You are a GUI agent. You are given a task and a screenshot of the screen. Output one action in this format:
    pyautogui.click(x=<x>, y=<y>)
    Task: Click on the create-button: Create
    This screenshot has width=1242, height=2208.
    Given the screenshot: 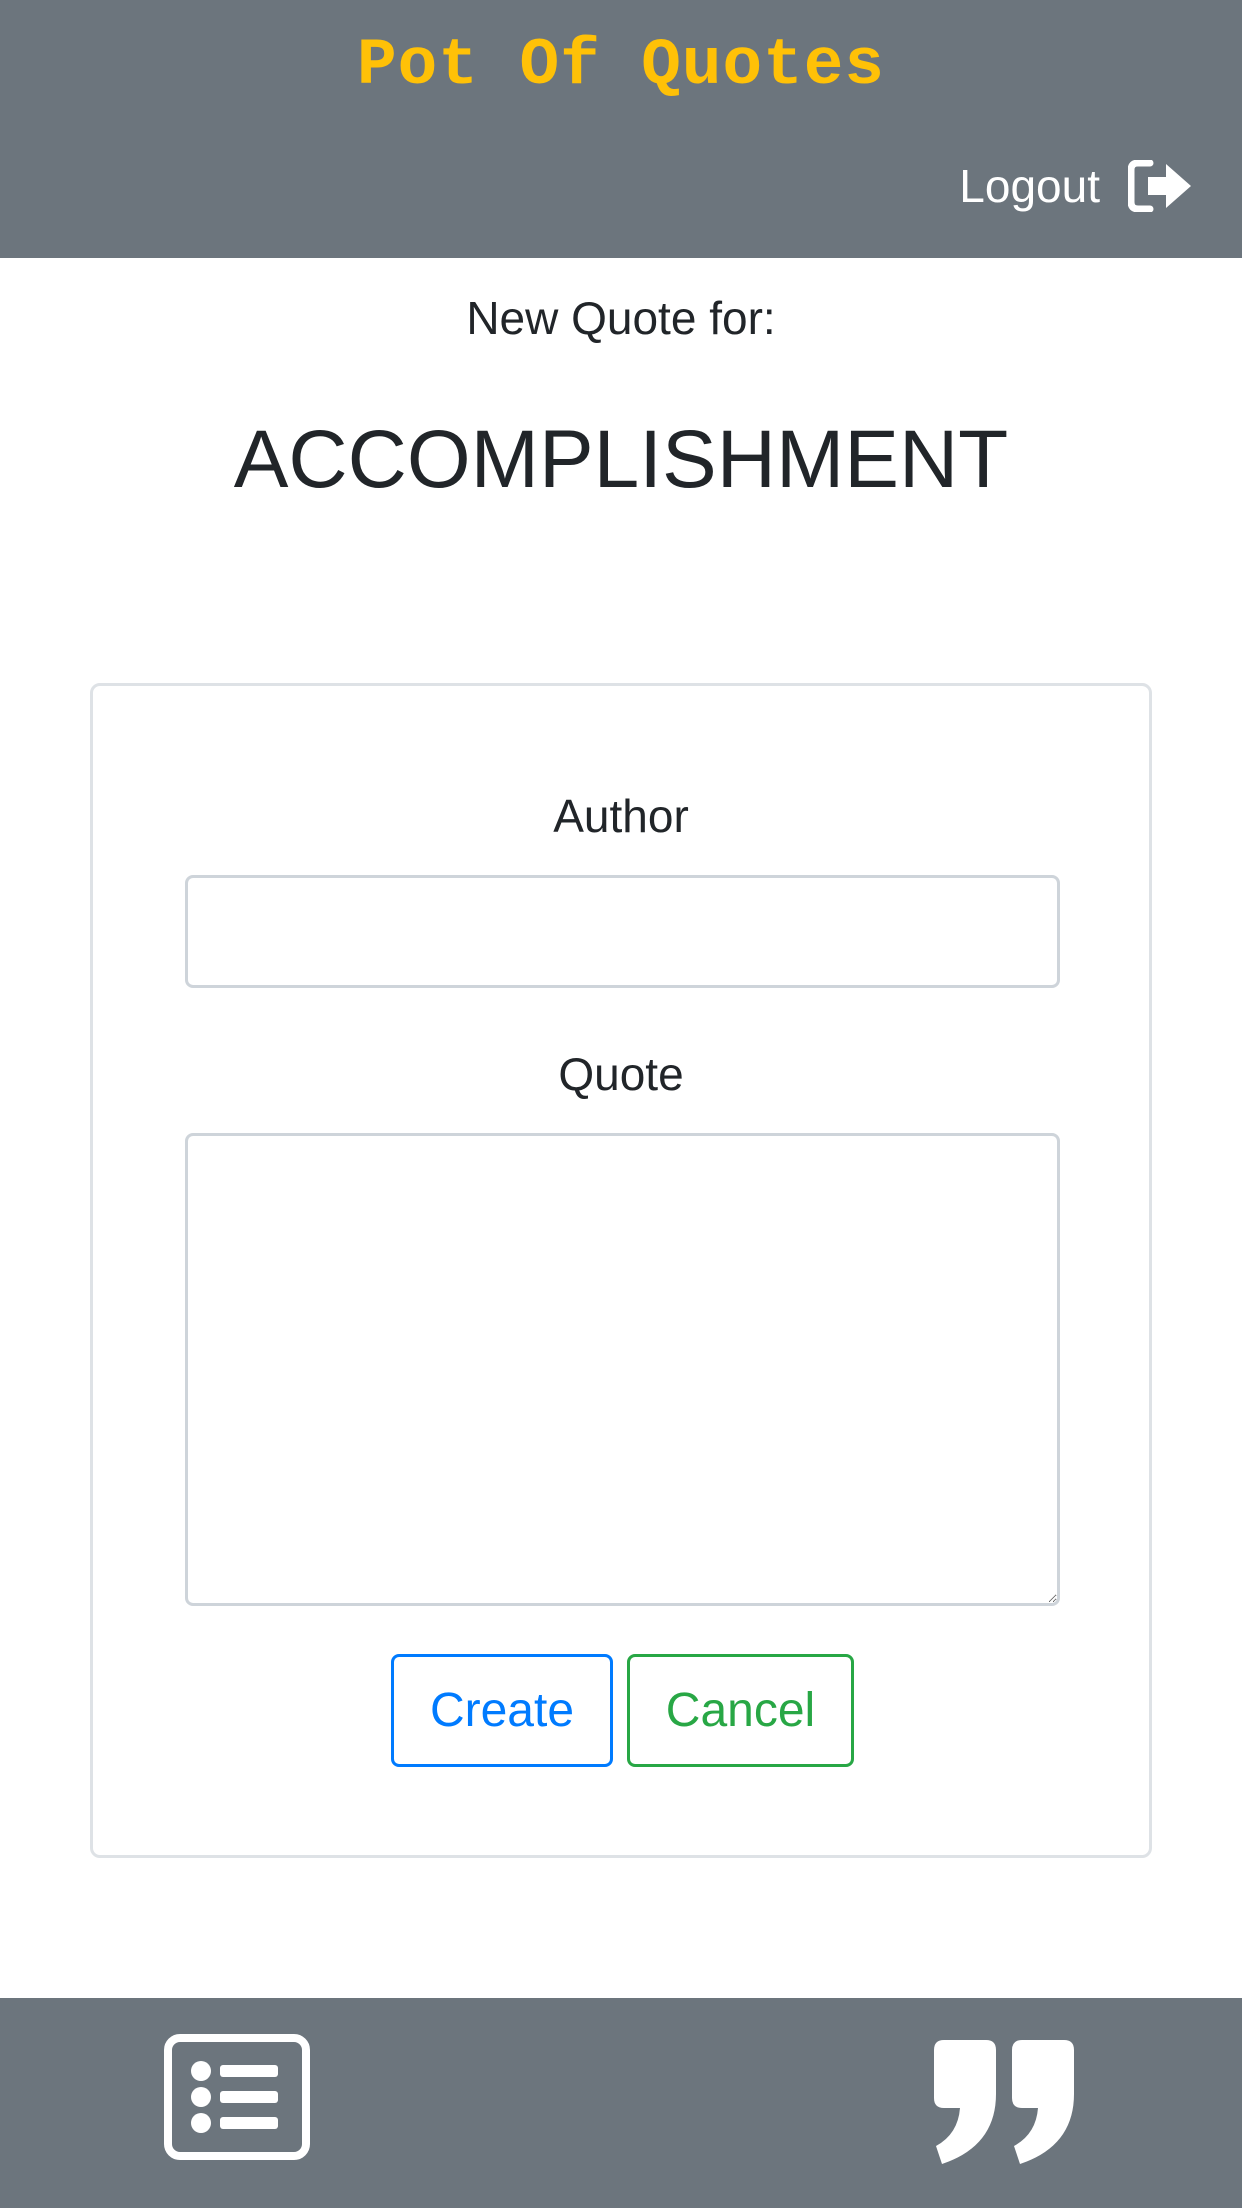 What is the action you would take?
    pyautogui.click(x=502, y=1710)
    